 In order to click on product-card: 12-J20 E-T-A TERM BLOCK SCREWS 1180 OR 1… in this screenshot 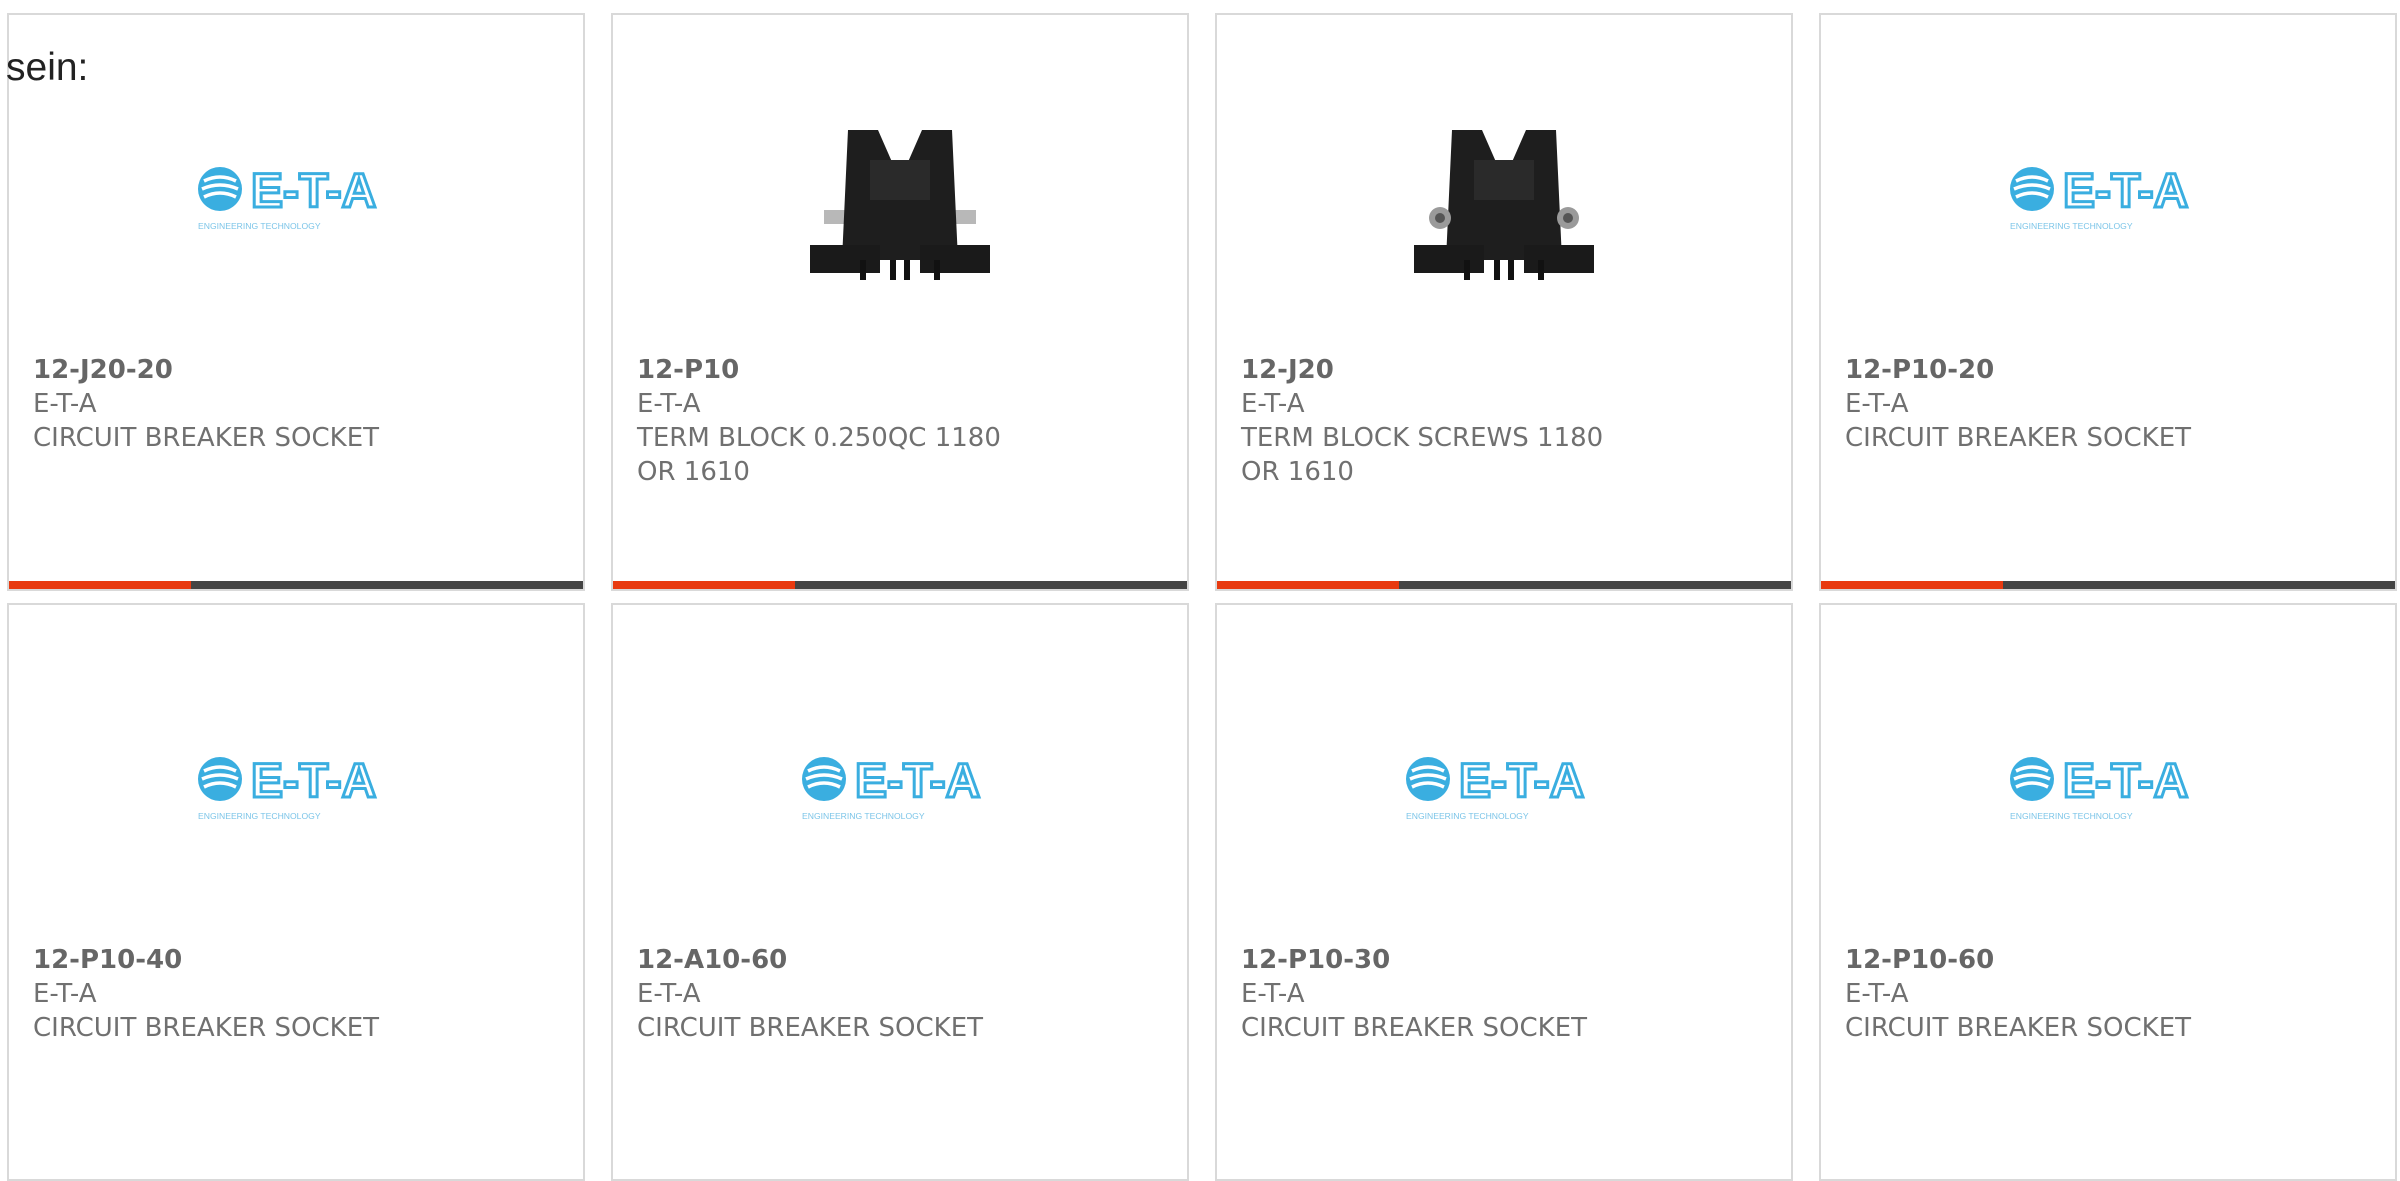, I will do `click(1504, 302)`.